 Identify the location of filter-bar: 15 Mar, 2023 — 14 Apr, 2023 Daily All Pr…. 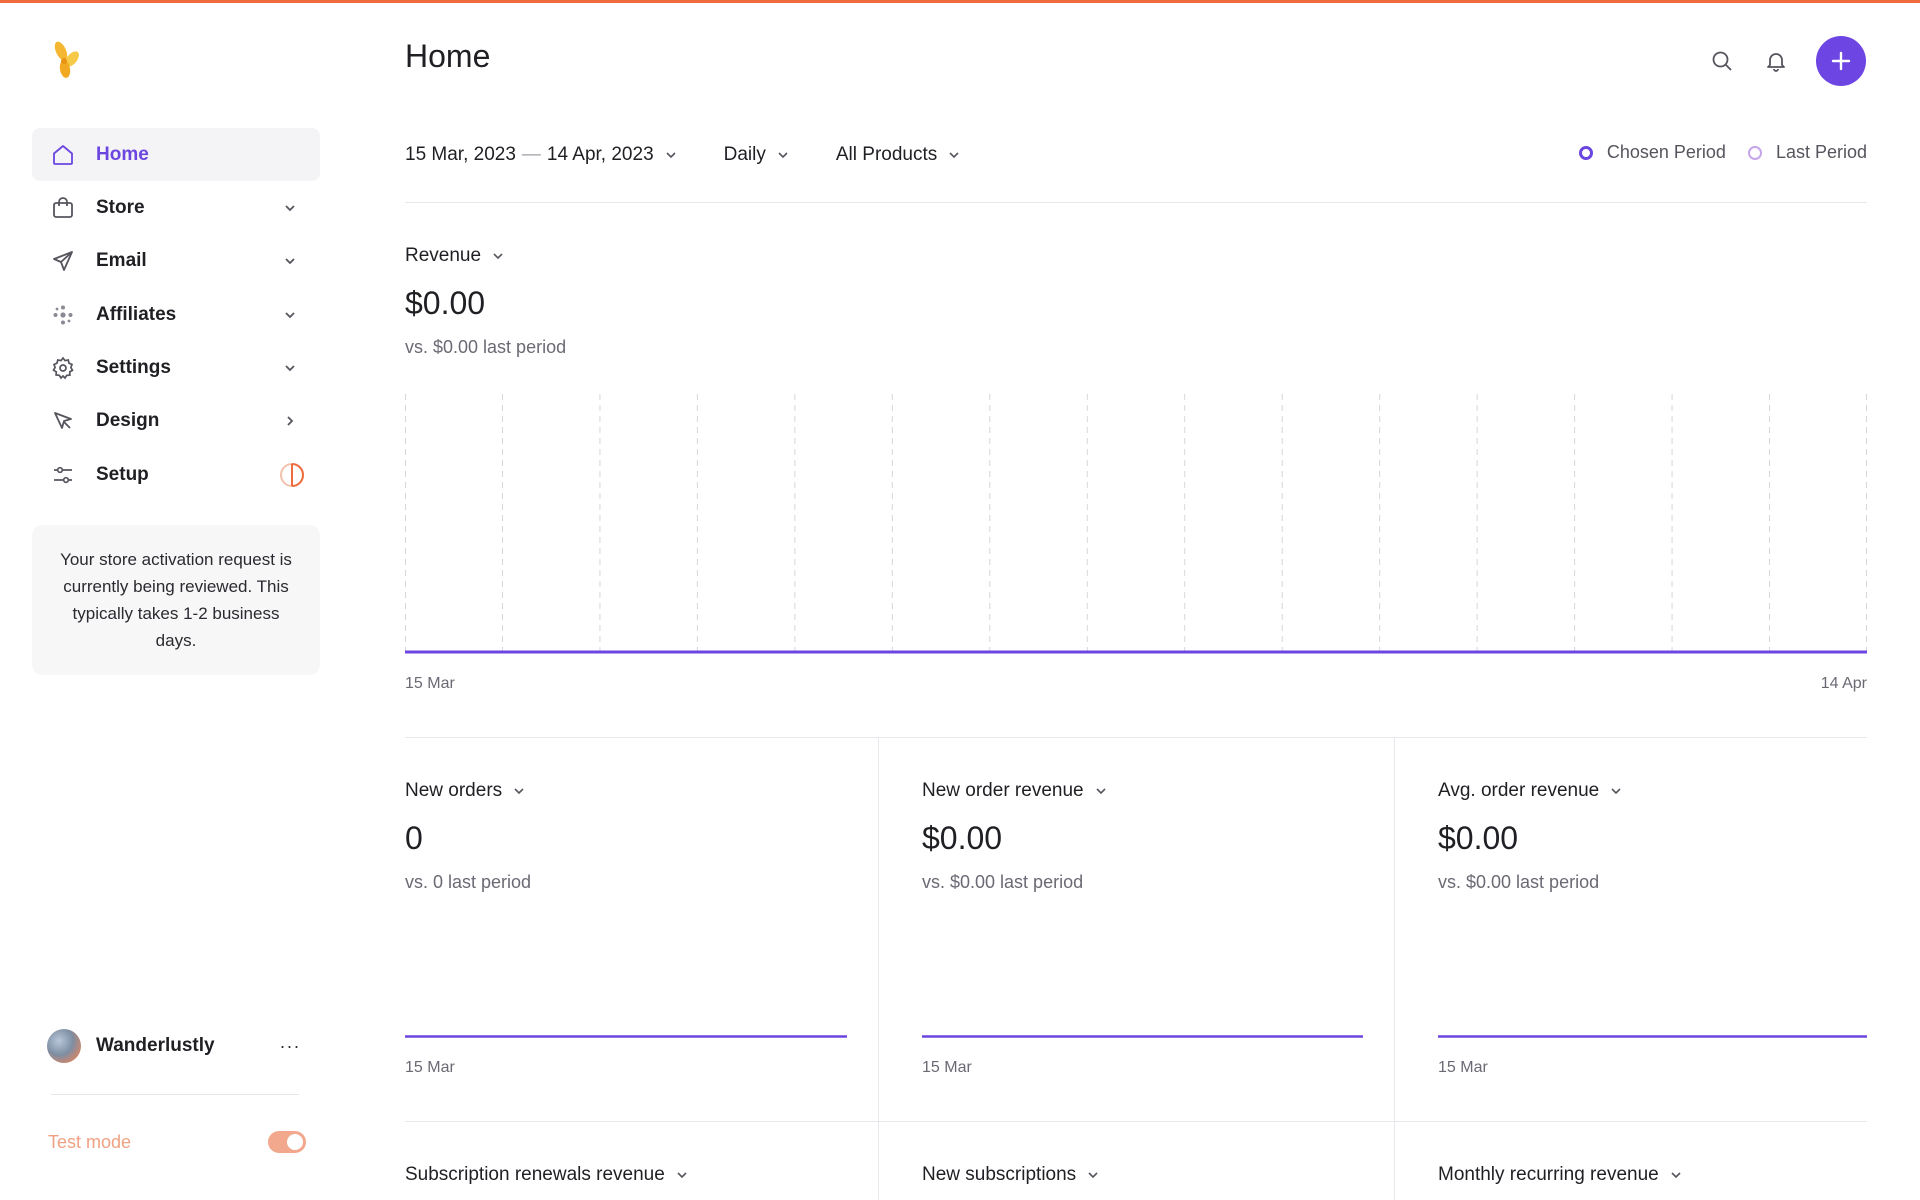
(1136, 155).